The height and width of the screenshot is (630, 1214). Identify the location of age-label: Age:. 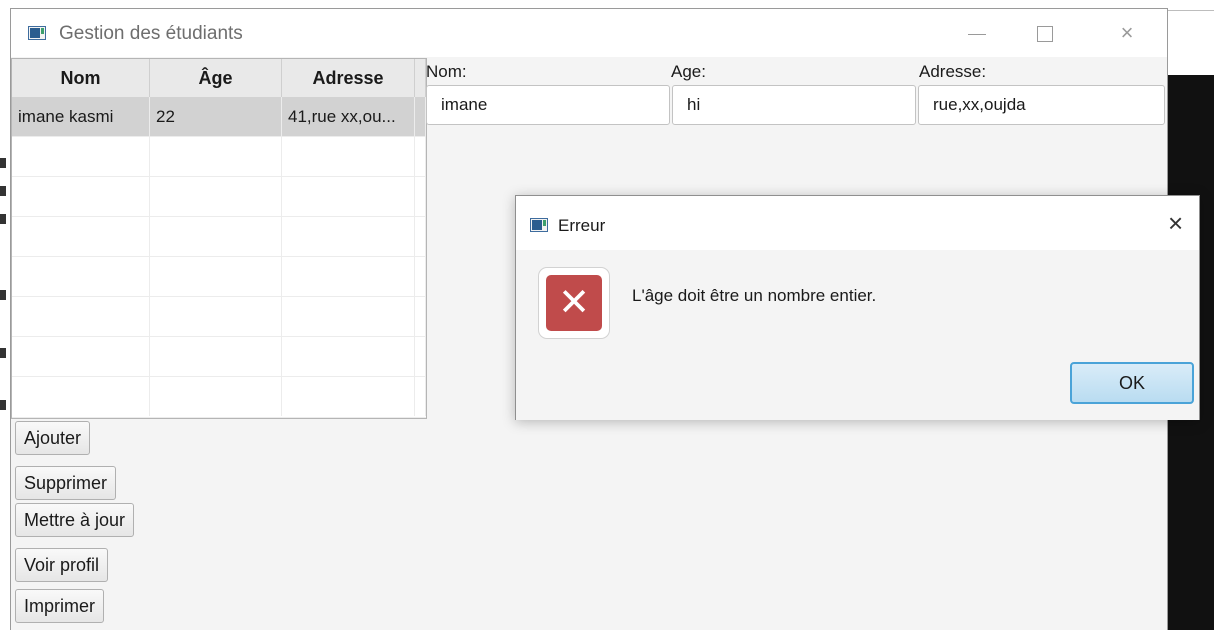
(688, 71).